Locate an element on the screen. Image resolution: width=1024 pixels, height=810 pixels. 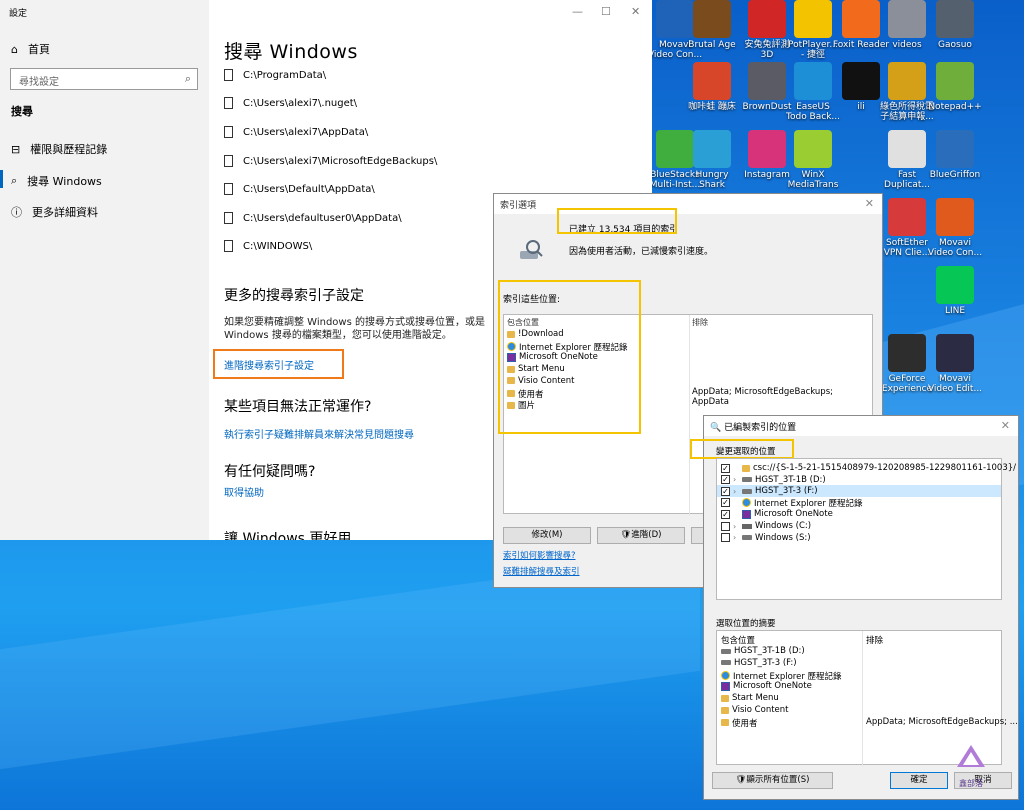
list-item: 使用者 is located at coordinates (739, 723).